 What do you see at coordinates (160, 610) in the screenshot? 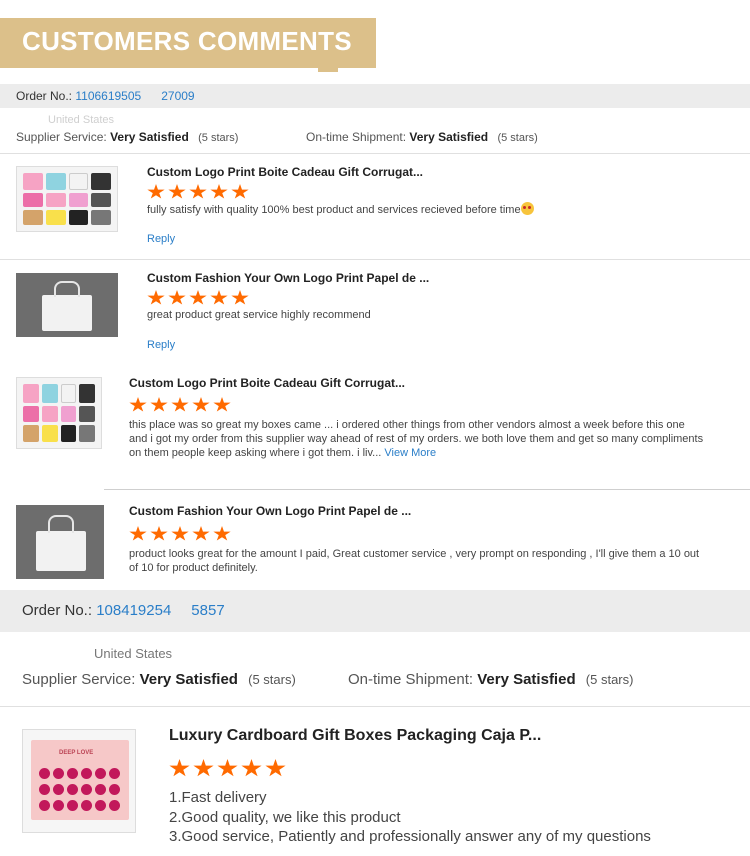
I see `order-number: 108419254 5857` at bounding box center [160, 610].